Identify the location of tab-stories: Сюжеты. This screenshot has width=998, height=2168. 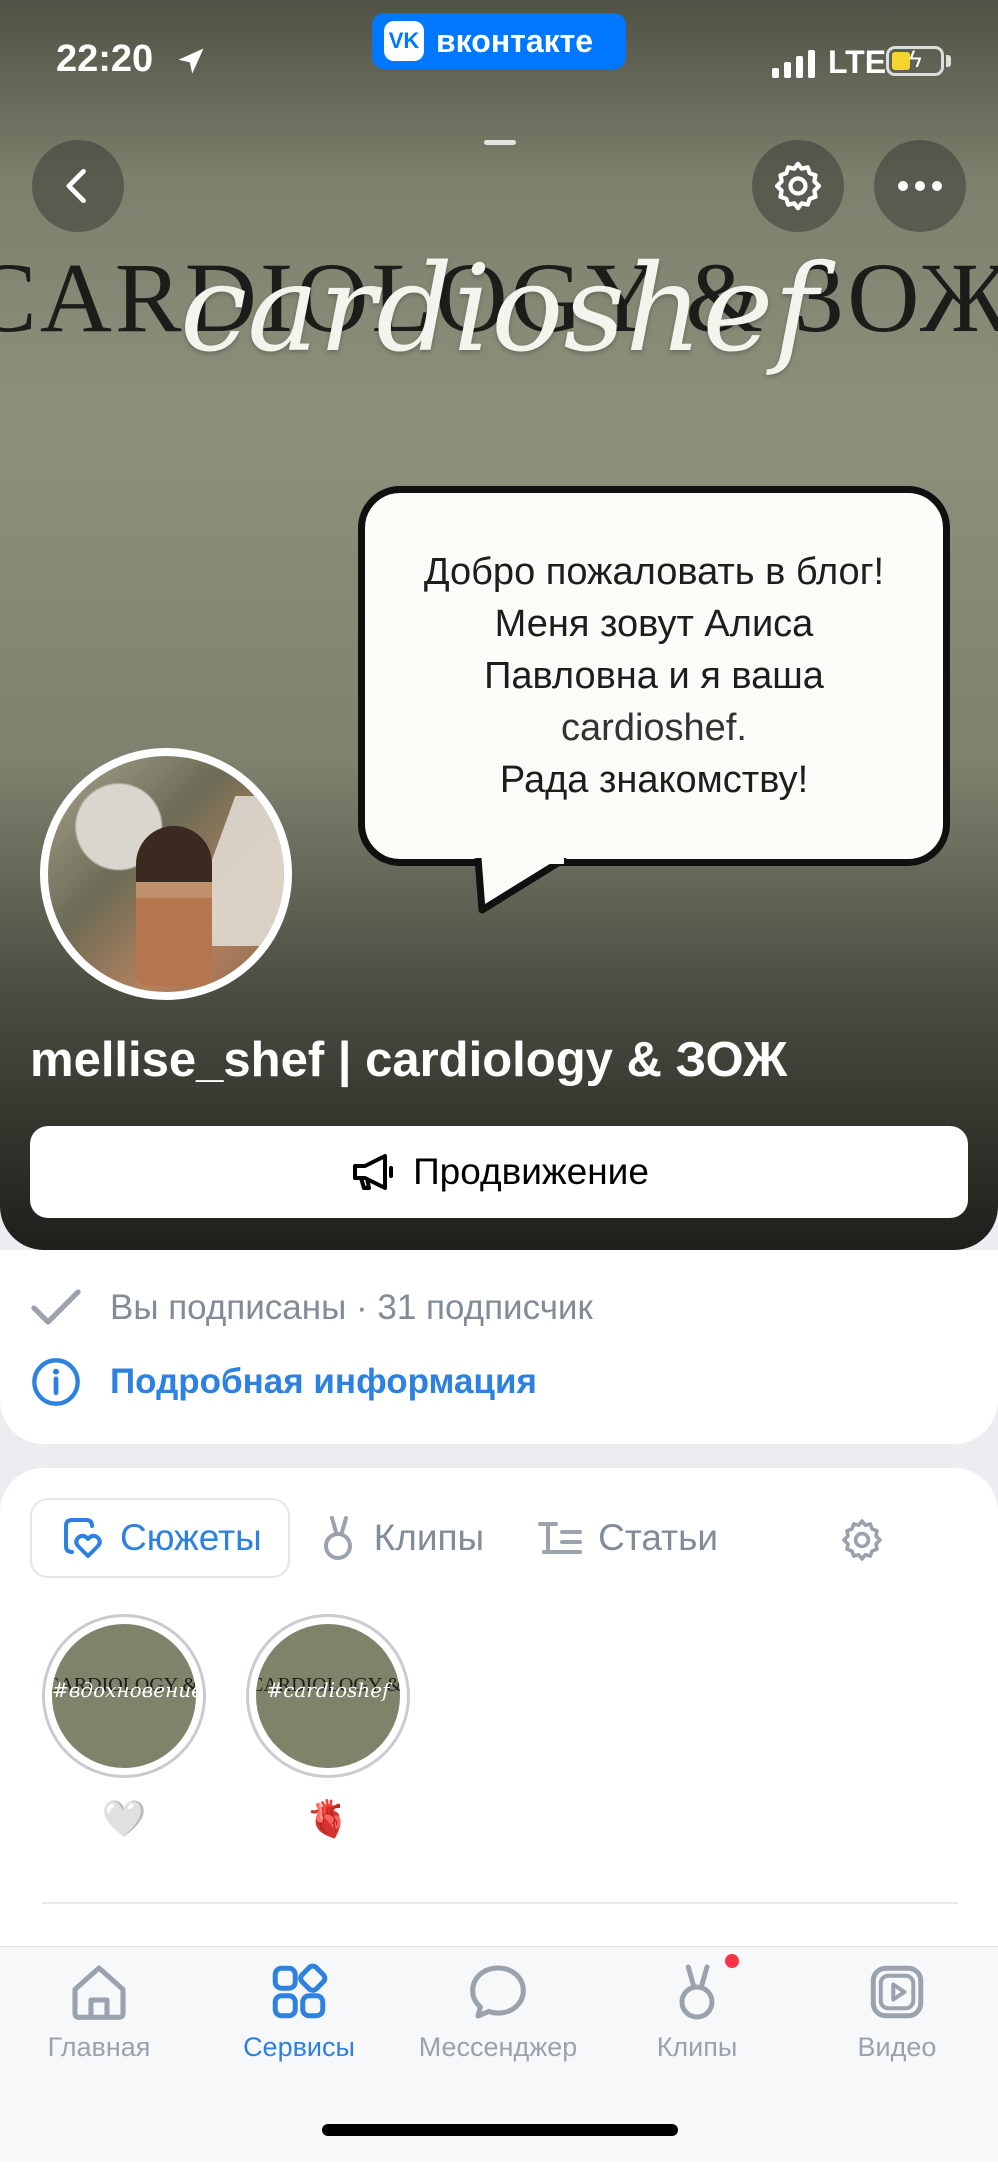
(160, 1538).